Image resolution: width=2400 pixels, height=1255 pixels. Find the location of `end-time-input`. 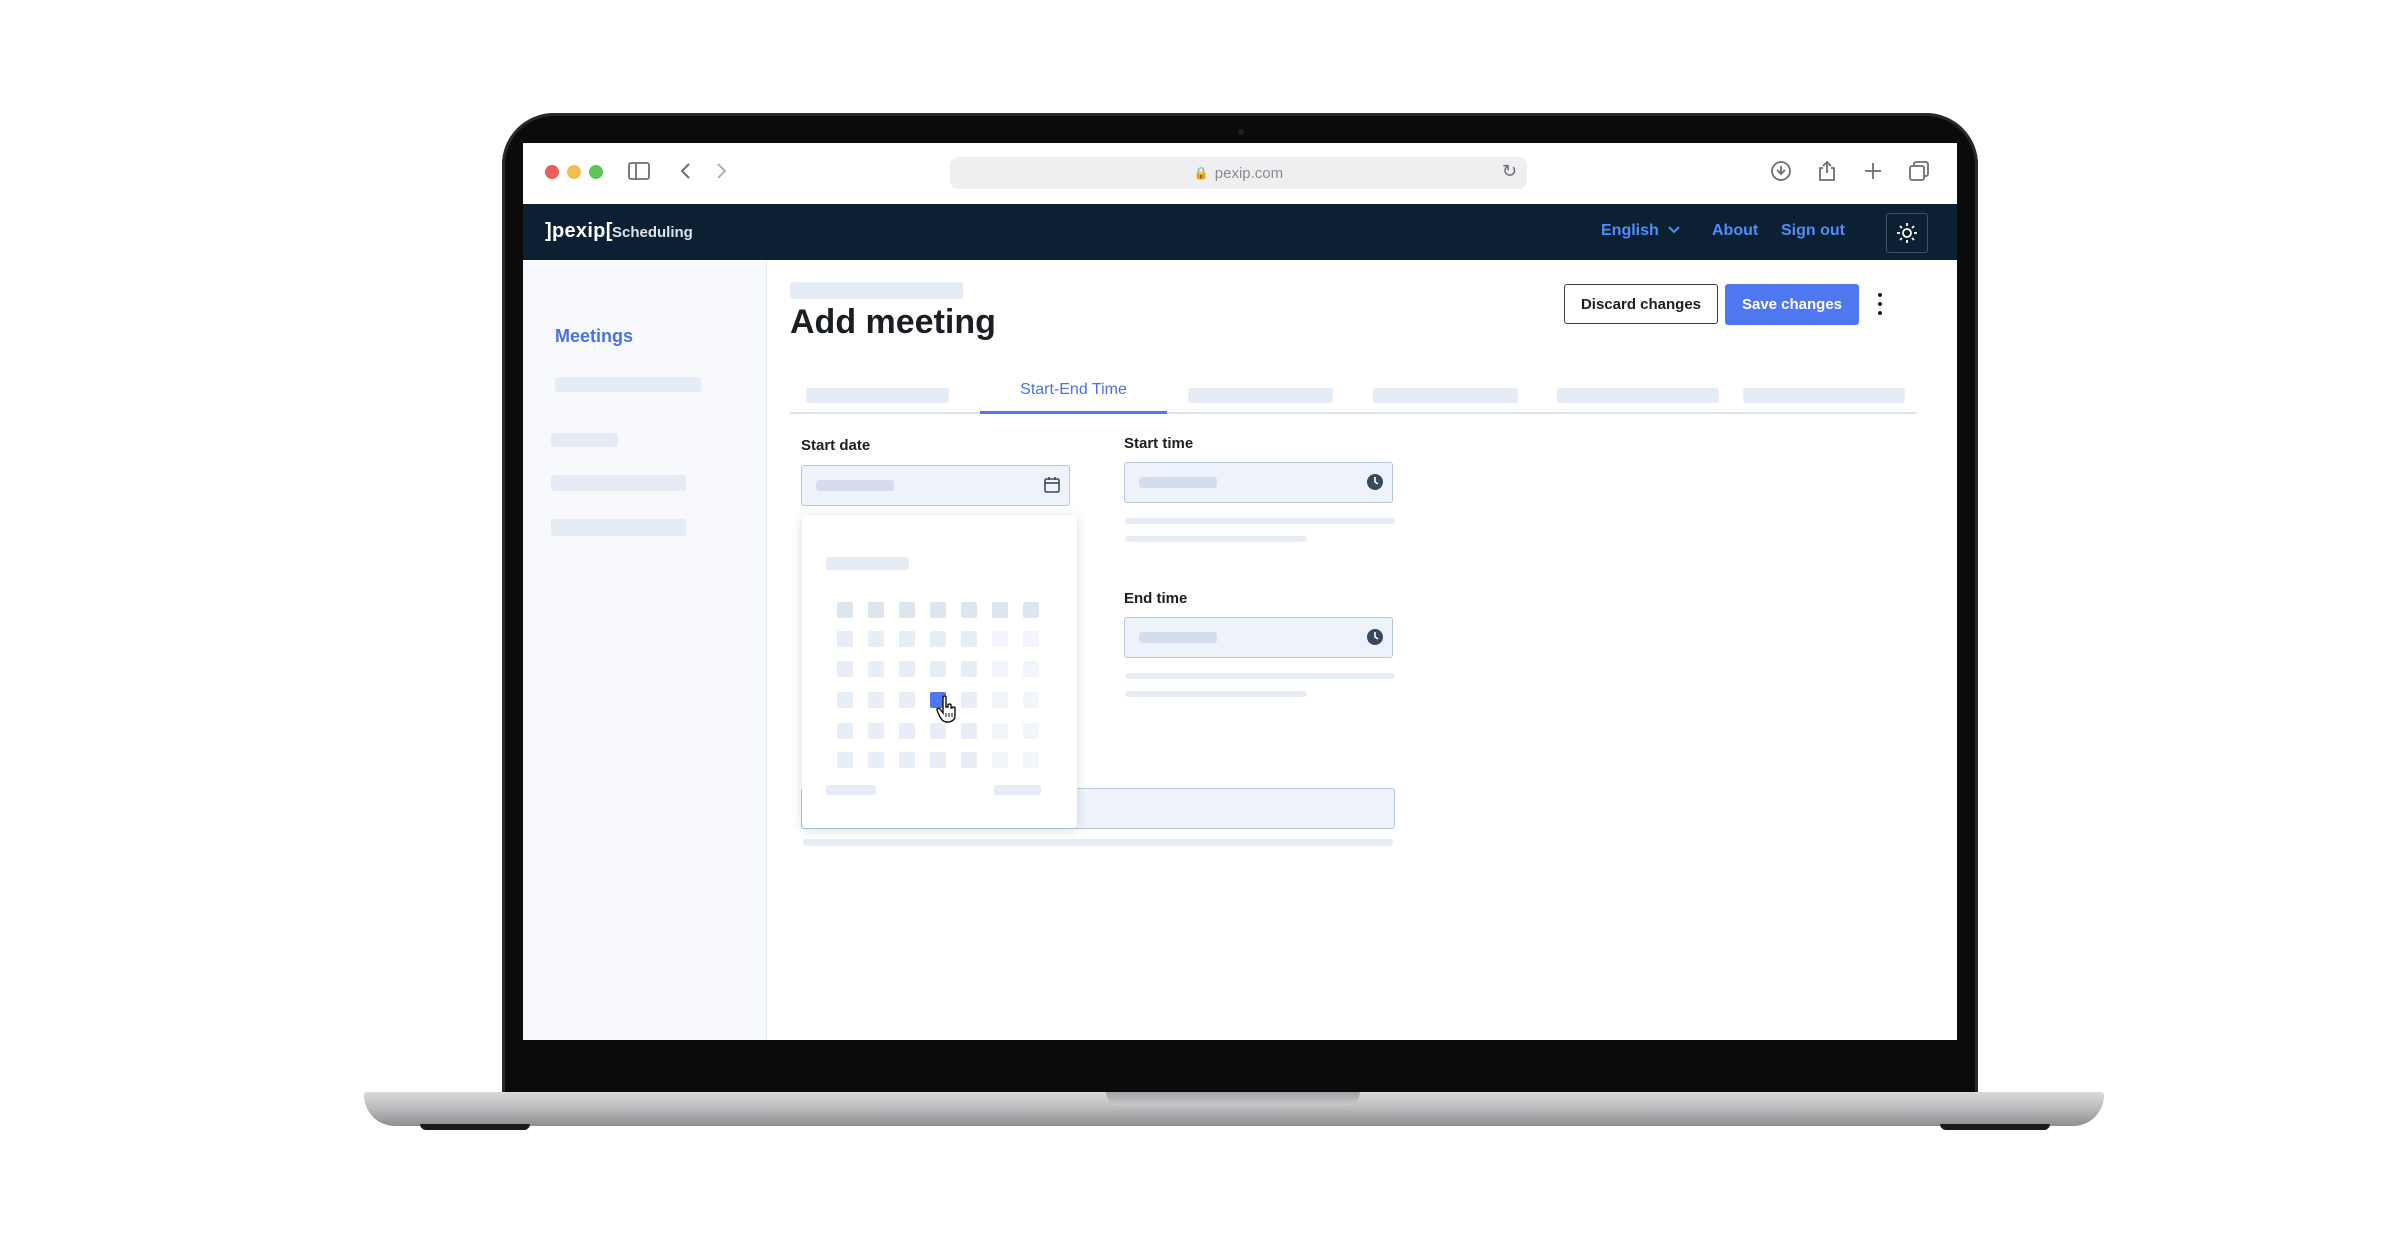

end-time-input is located at coordinates (1258, 637).